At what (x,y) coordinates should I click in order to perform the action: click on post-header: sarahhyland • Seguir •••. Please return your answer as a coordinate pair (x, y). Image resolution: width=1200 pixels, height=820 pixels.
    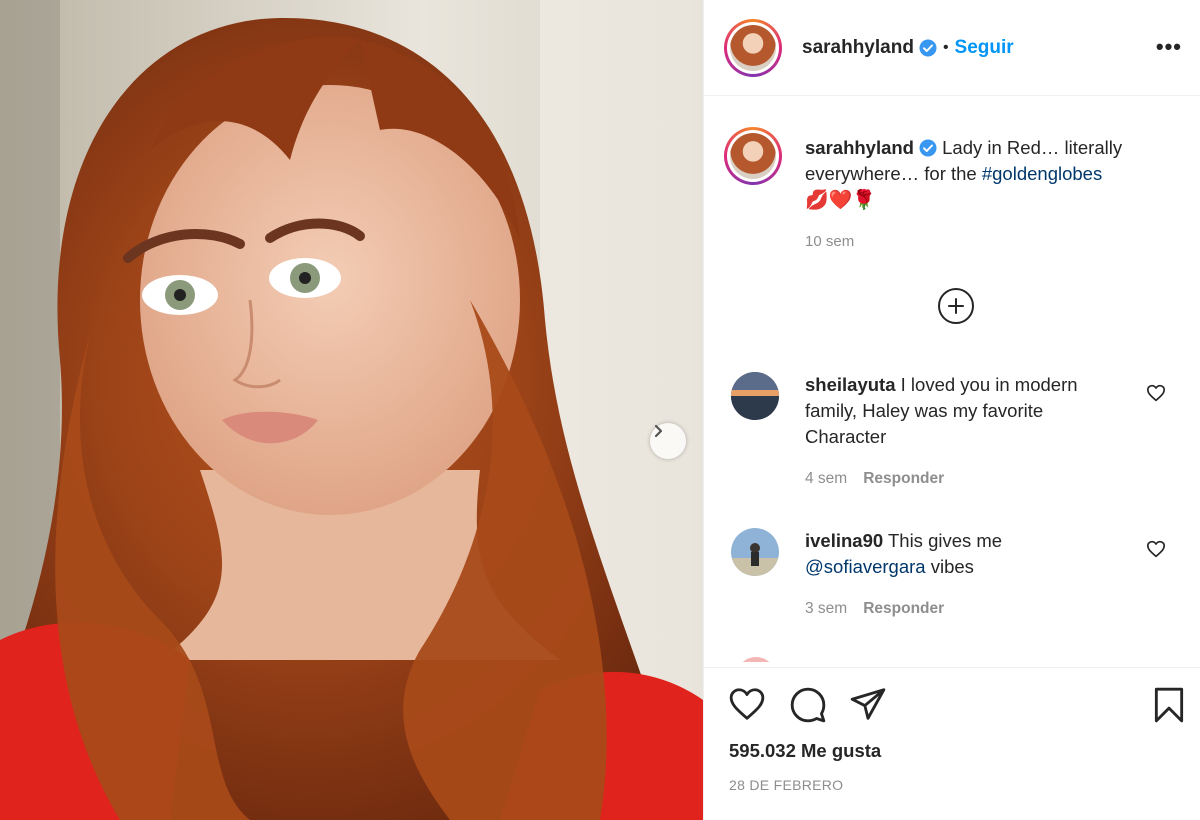
    Looking at the image, I should click on (952, 48).